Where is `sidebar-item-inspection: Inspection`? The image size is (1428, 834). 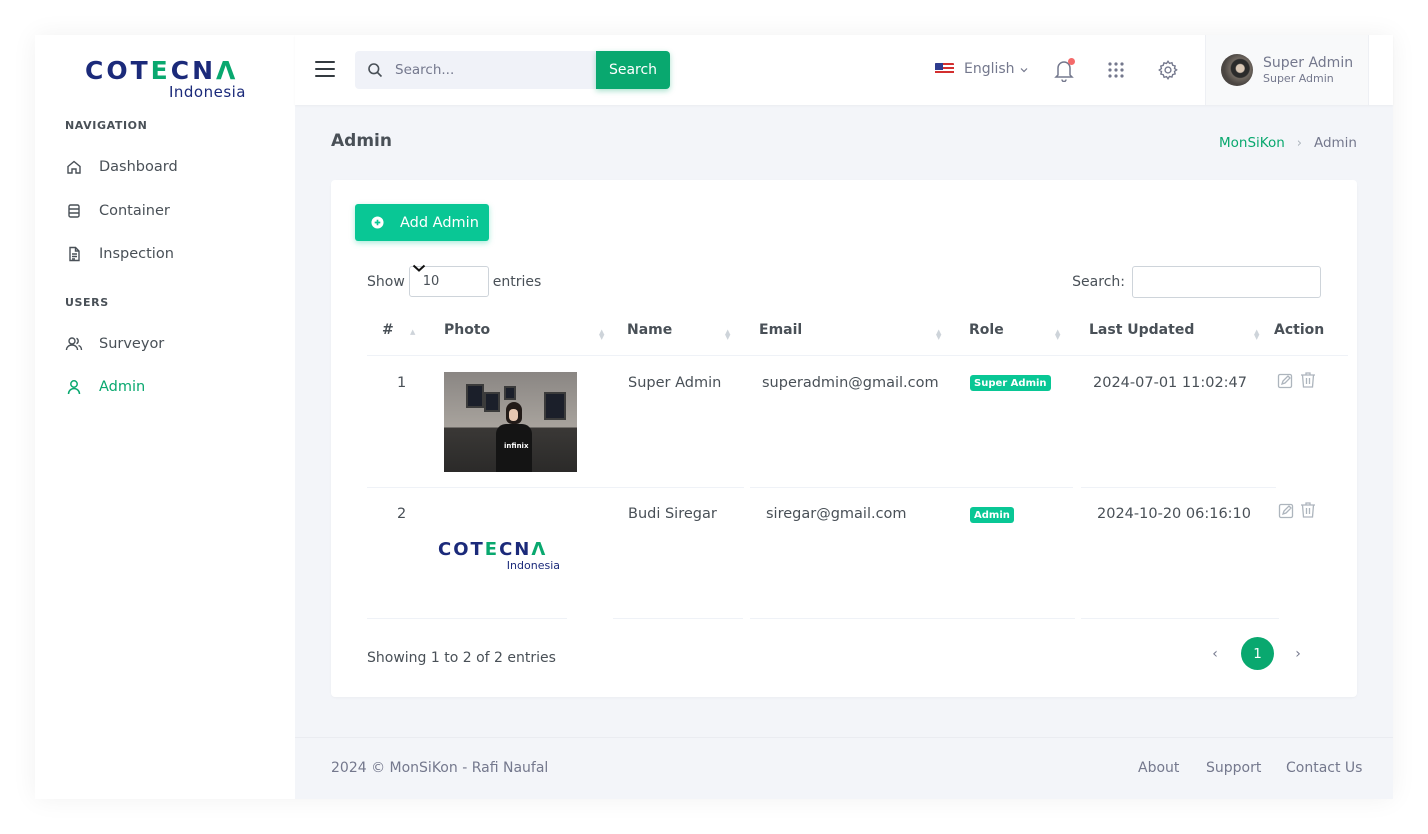 sidebar-item-inspection: Inspection is located at coordinates (170, 254).